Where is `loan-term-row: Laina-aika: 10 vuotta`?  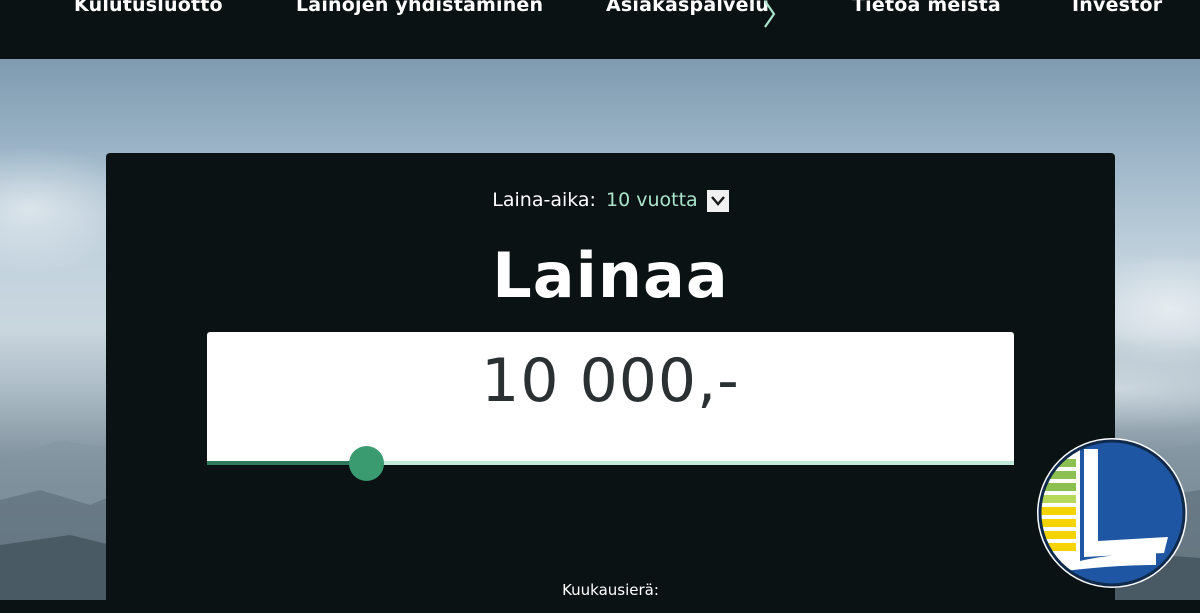
loan-term-row: Laina-aika: 10 vuotta is located at coordinates (610, 200).